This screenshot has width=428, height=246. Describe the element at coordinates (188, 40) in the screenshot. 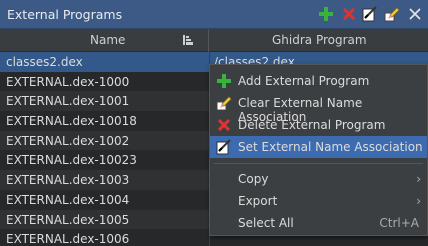

I see `sort-icon` at that location.